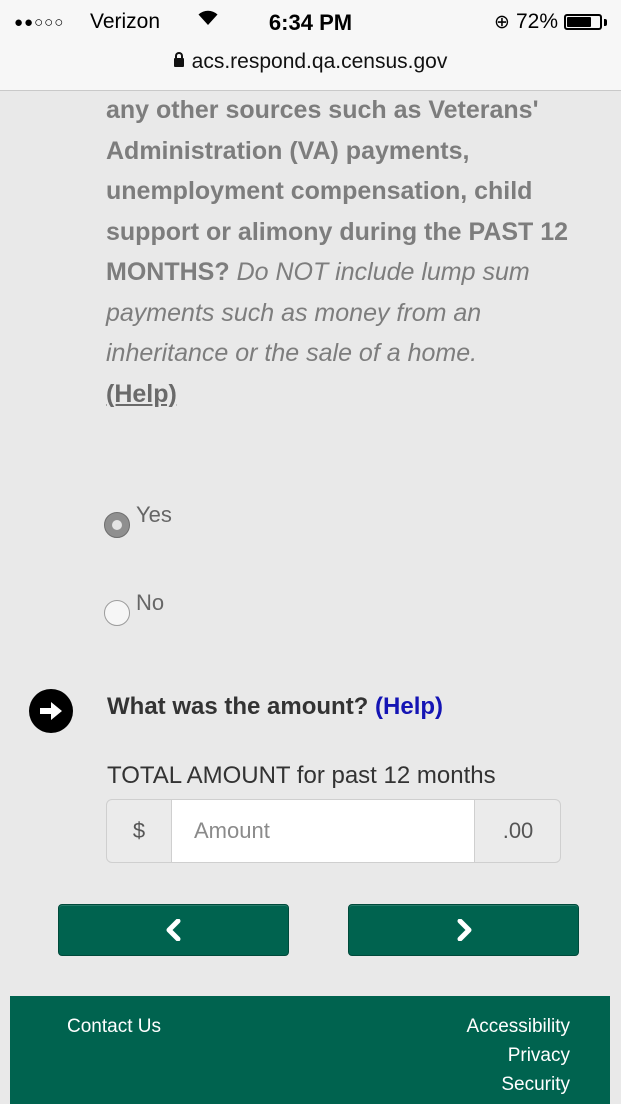  Describe the element at coordinates (178, 59) in the screenshot. I see `lock-icon` at that location.